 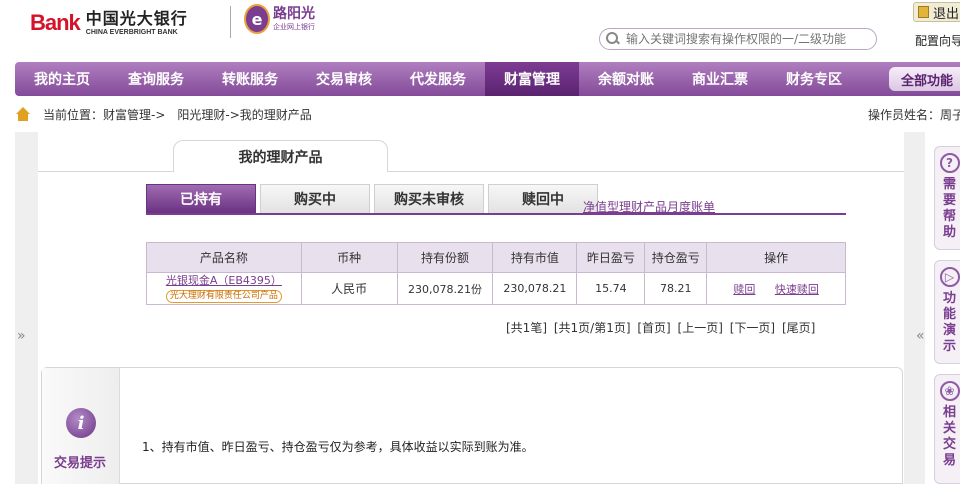 What do you see at coordinates (134, 114) in the screenshot?
I see `breadcrumb-item-wealth: 财富管理->` at bounding box center [134, 114].